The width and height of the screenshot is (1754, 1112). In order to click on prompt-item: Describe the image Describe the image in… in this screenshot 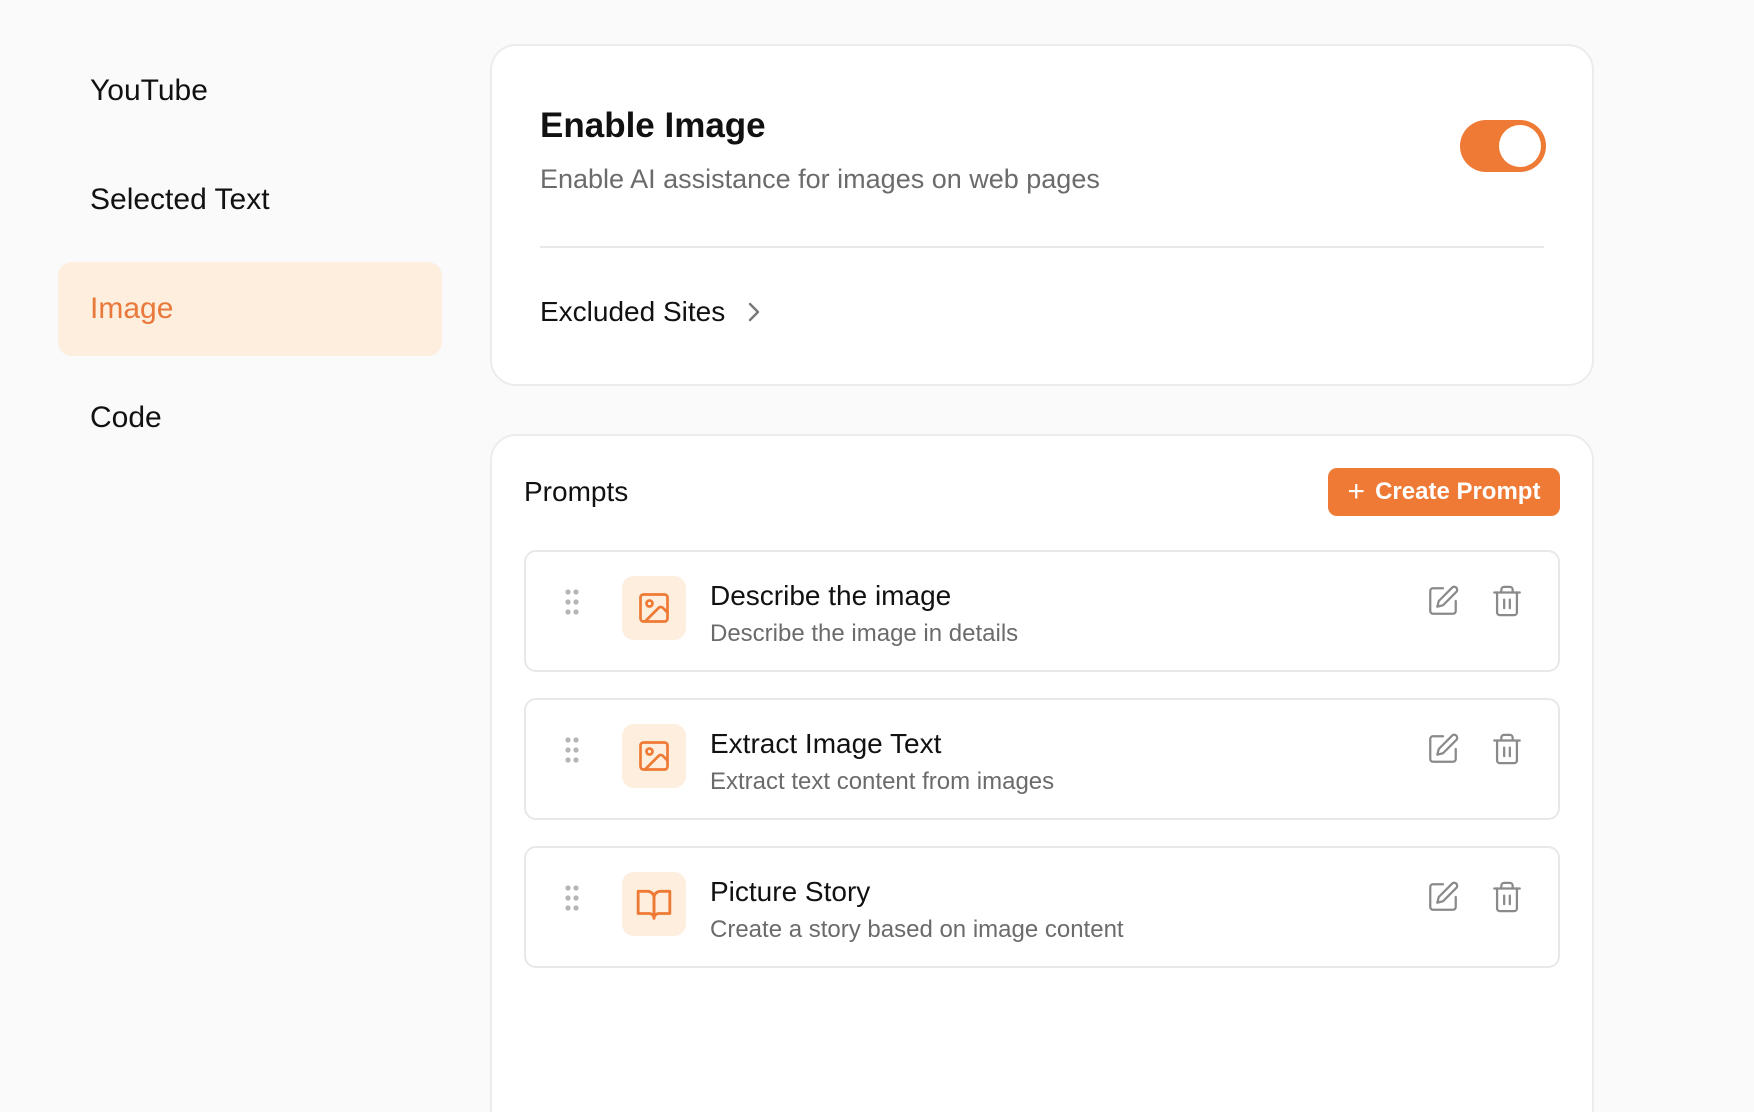, I will do `click(1042, 611)`.